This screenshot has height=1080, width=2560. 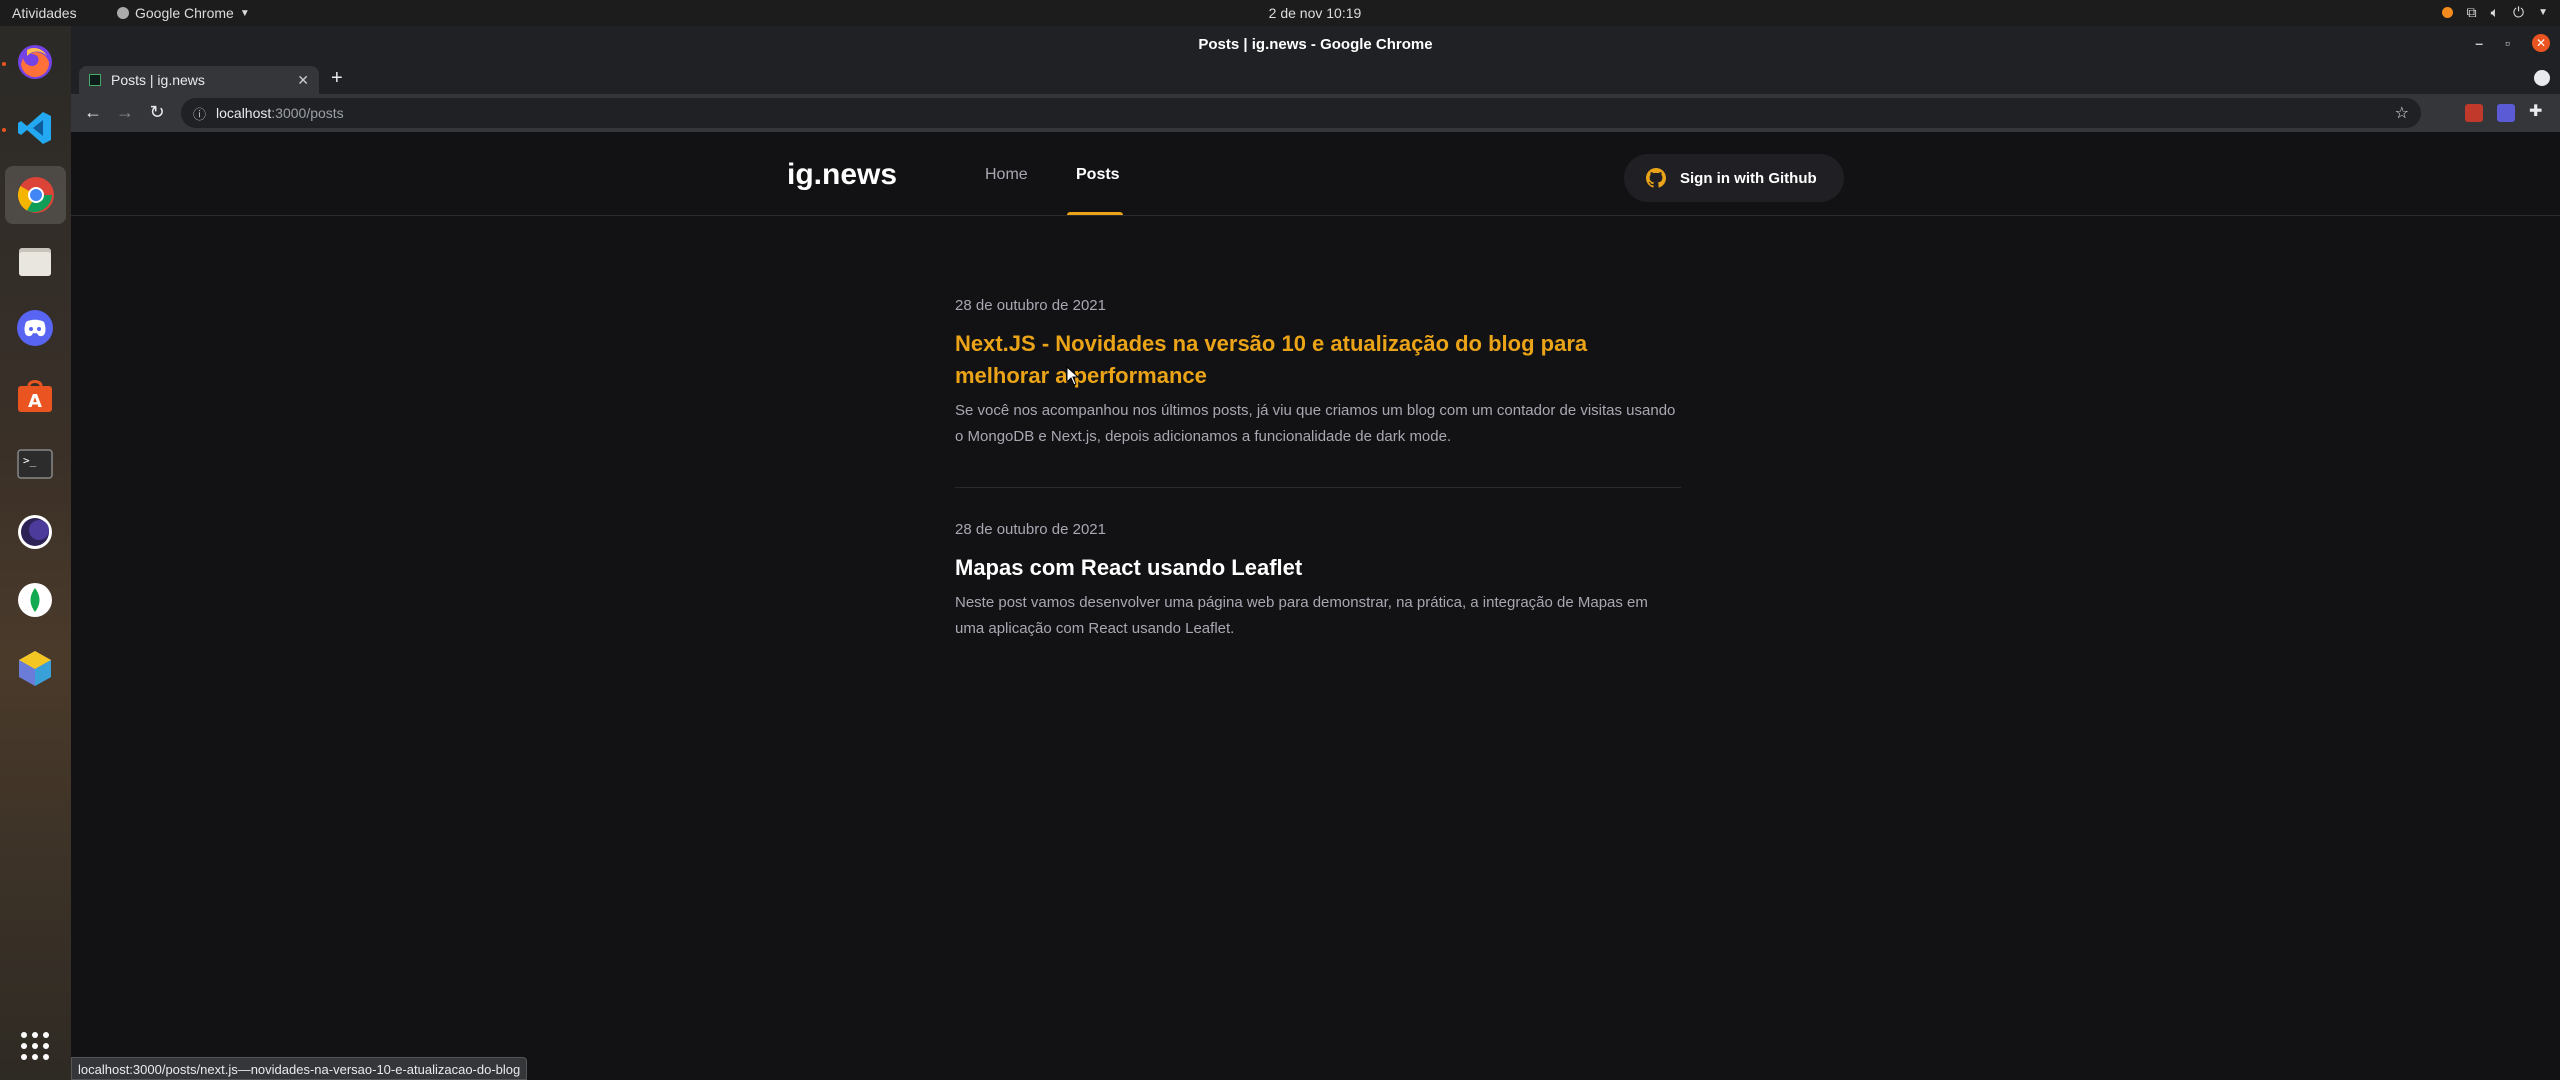 I want to click on app-center-icon: A, so click(x=35, y=396).